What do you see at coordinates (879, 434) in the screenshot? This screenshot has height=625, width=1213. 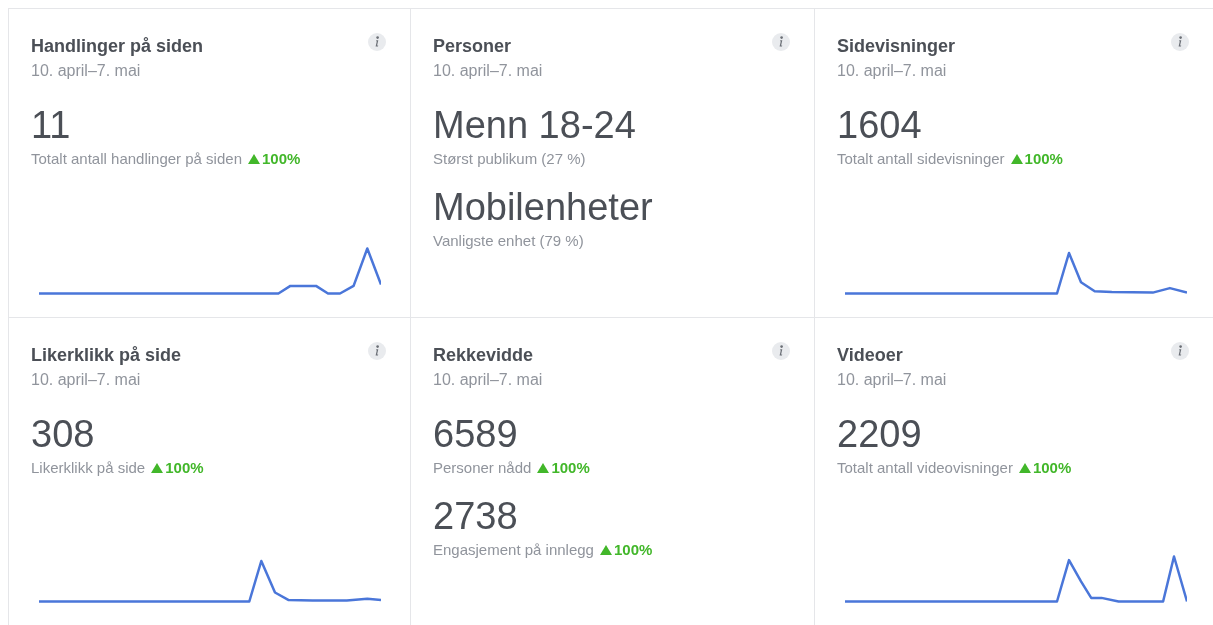 I see `metric-value: 2209` at bounding box center [879, 434].